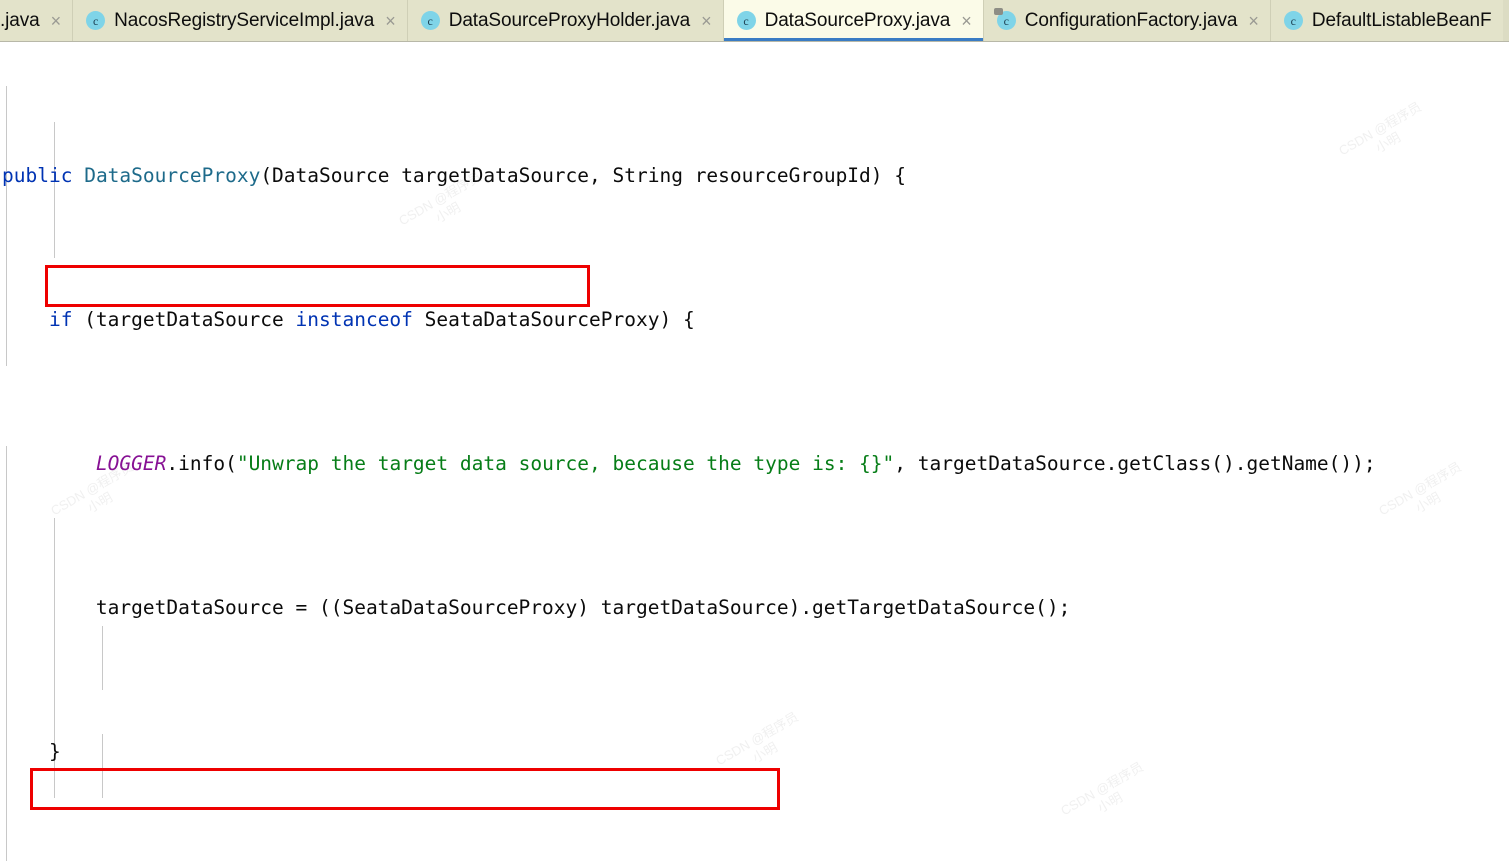  I want to click on tab-label: .java, so click(20, 20).